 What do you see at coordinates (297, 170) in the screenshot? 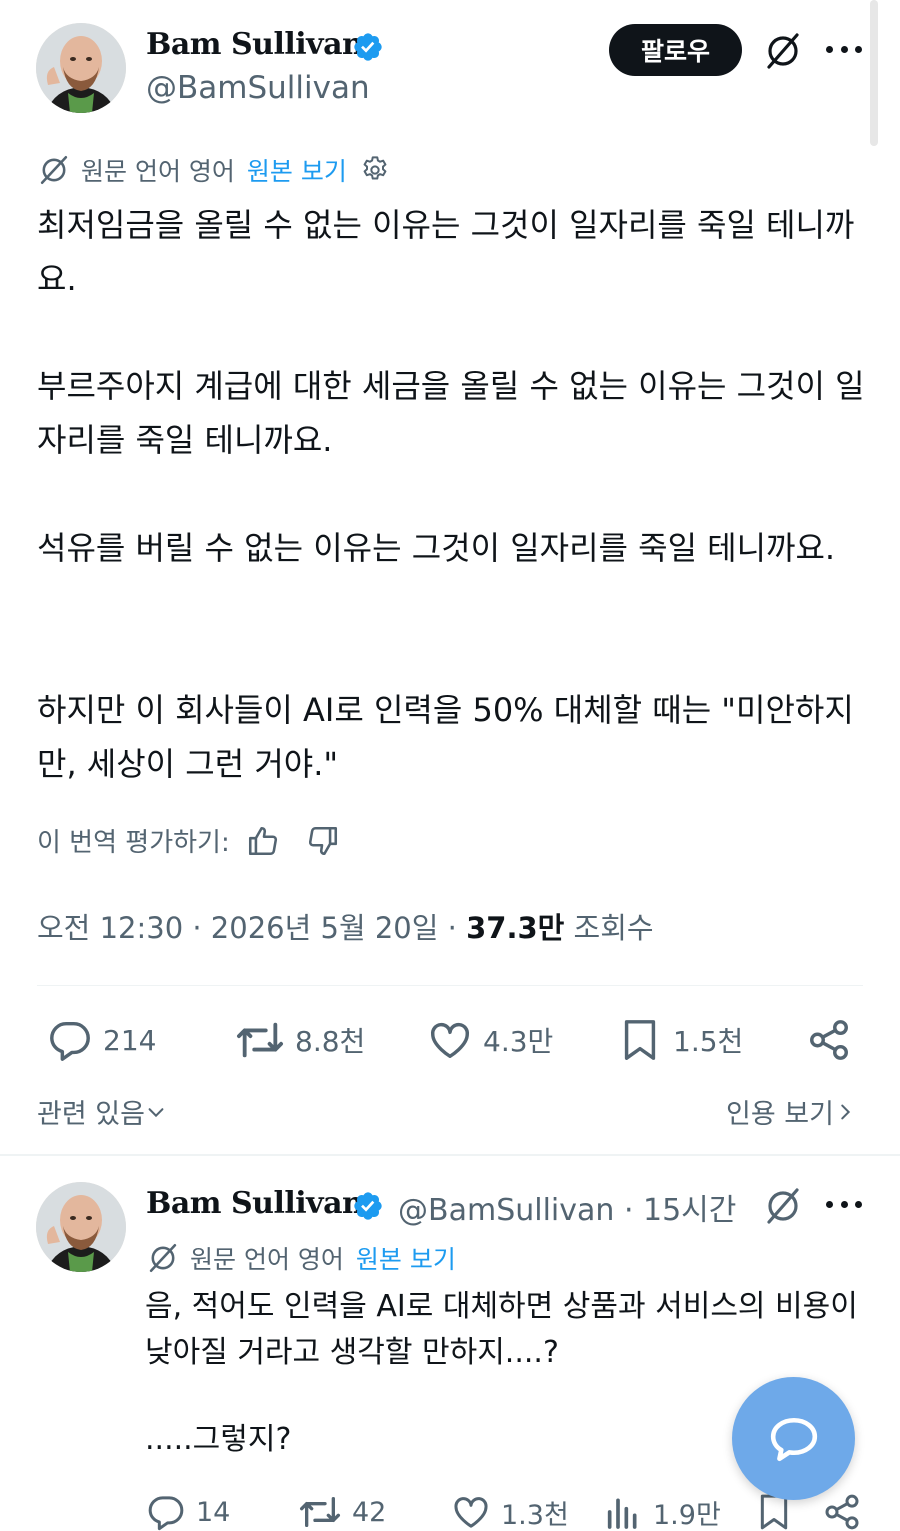
I see `view-original-link: 원본 보기` at bounding box center [297, 170].